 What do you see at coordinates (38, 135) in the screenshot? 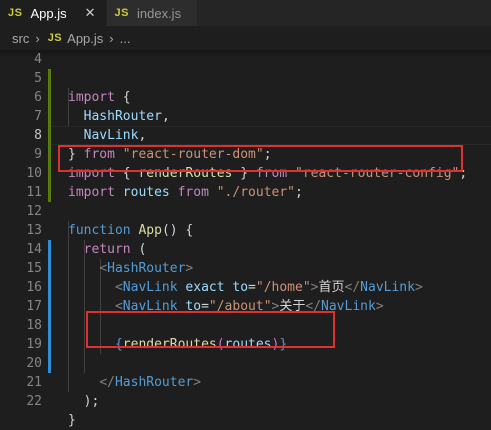
I see `line-number: 8` at bounding box center [38, 135].